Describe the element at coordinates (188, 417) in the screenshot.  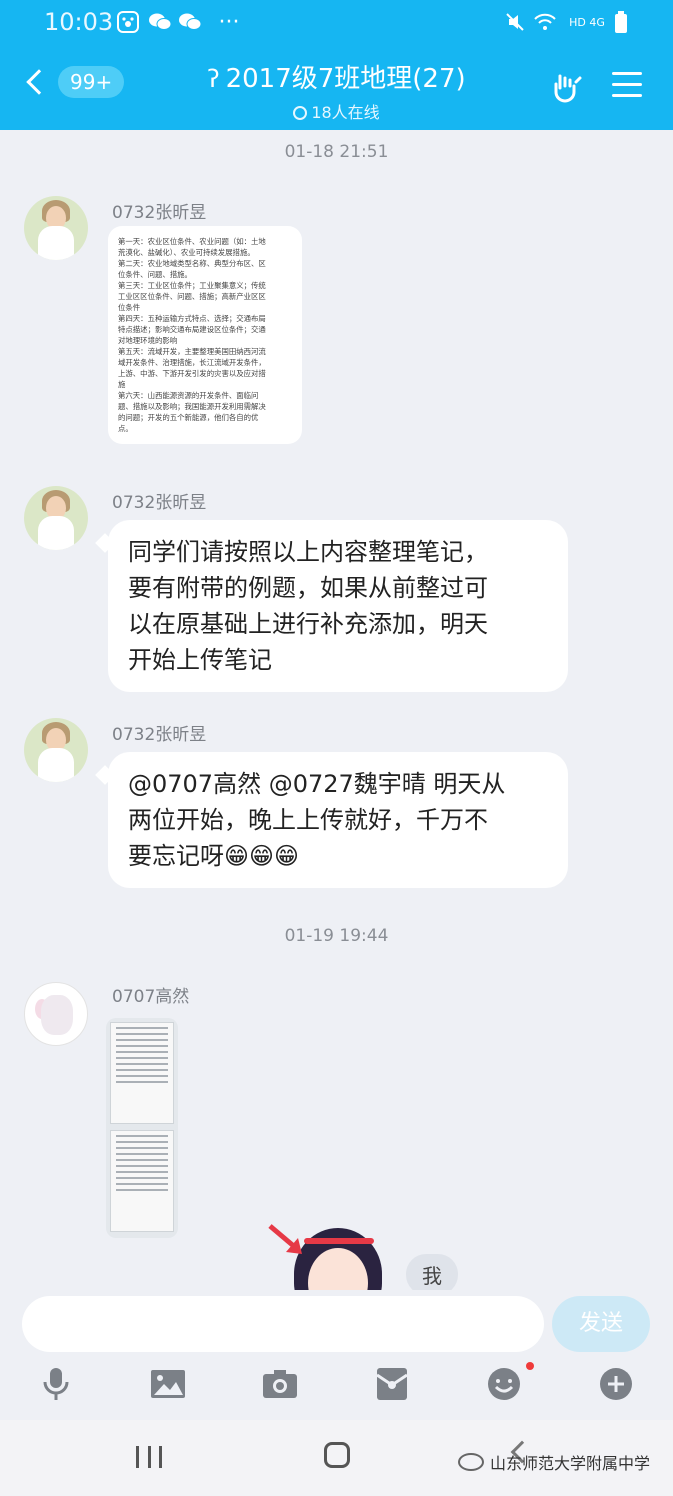
I see `note-line: 的问题；开发的五个新能源，他们各自的优` at that location.